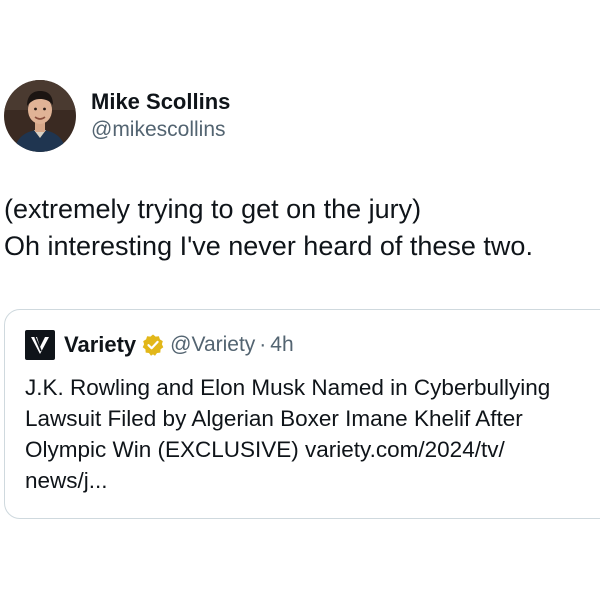 This screenshot has width=600, height=600. Describe the element at coordinates (100, 345) in the screenshot. I see `quoted-display-name: Variety` at that location.